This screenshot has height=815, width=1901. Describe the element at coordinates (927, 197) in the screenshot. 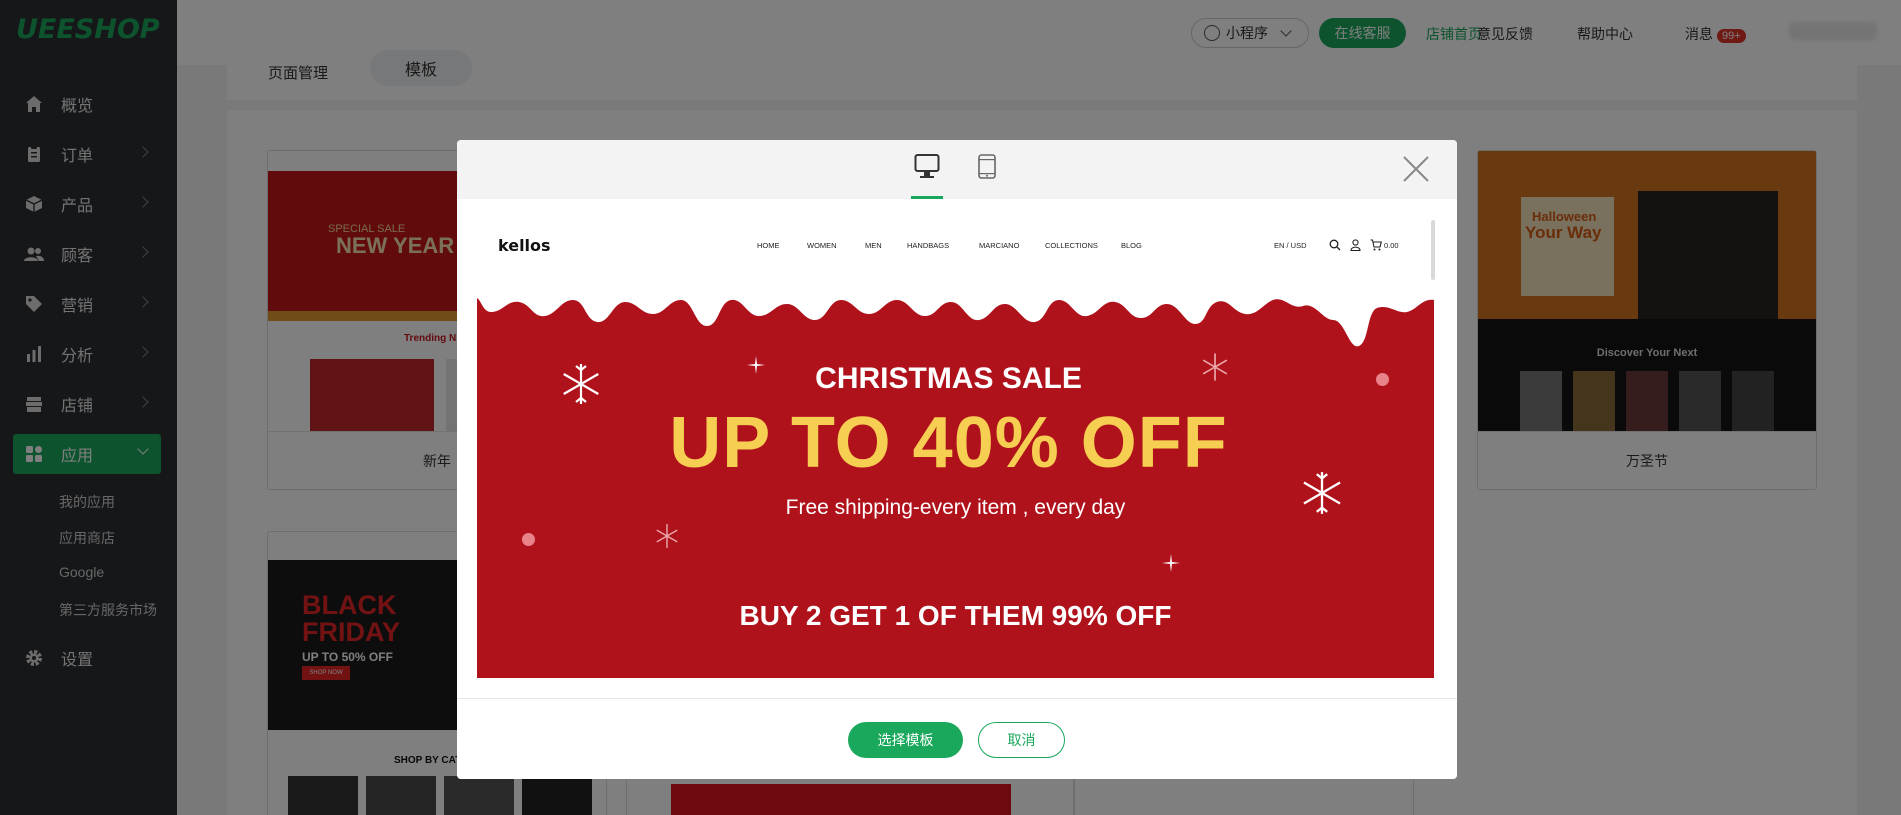

I see `active-device-indicator` at that location.